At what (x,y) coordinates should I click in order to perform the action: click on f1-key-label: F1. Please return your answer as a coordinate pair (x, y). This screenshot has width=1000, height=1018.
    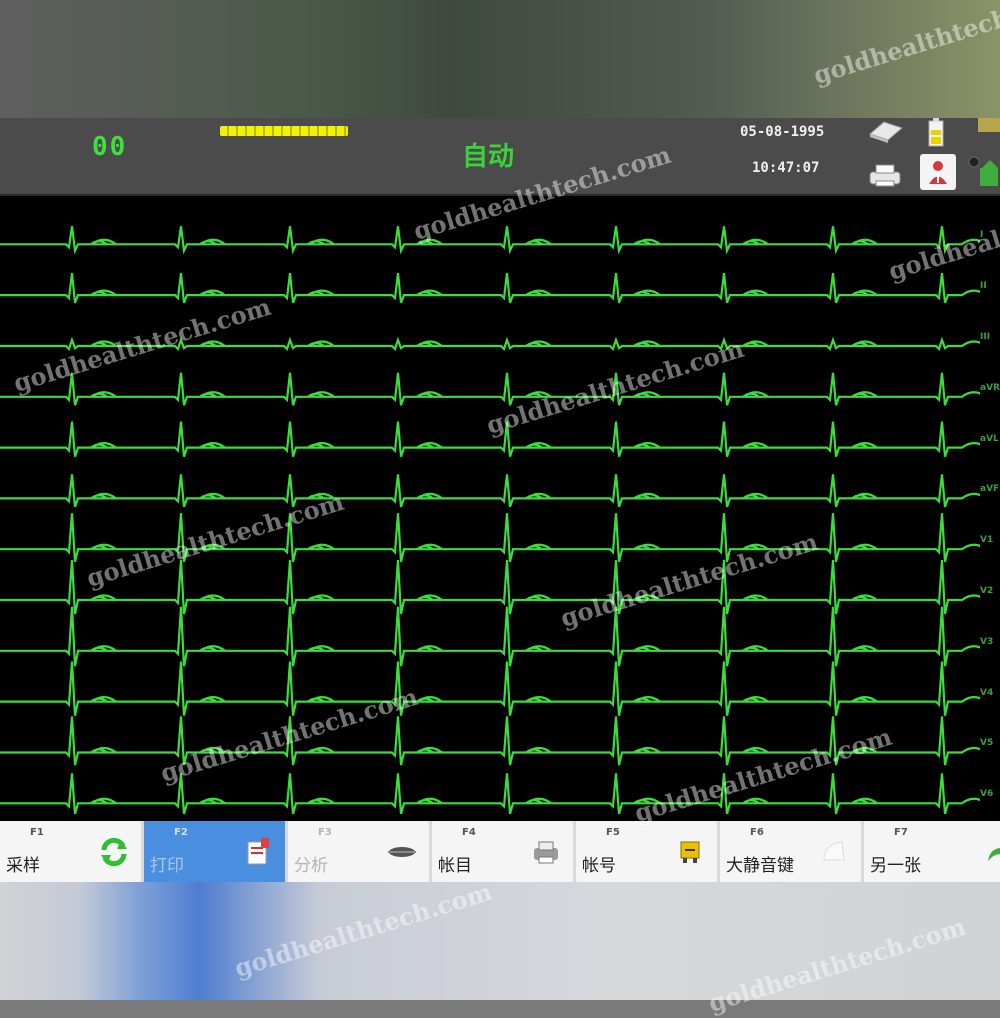
    Looking at the image, I should click on (37, 832).